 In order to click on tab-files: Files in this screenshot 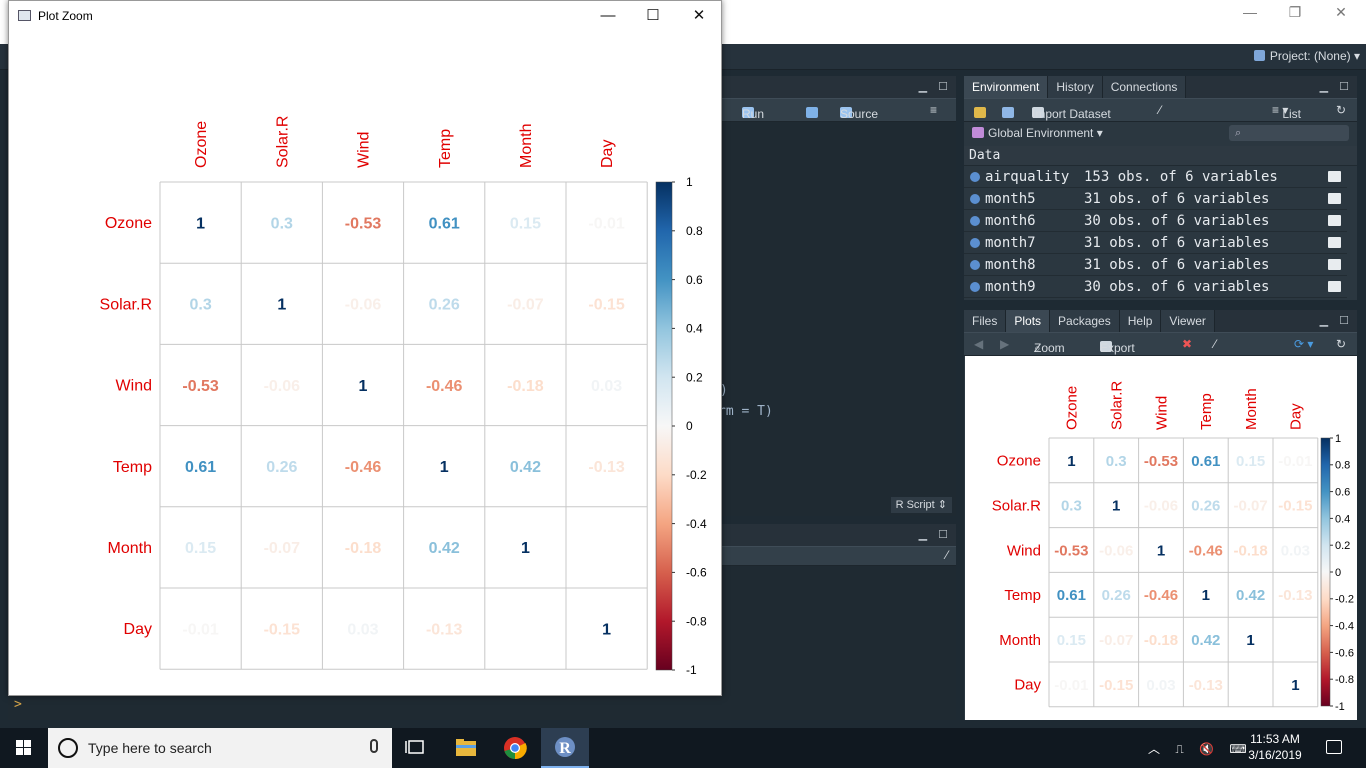, I will do `click(985, 321)`.